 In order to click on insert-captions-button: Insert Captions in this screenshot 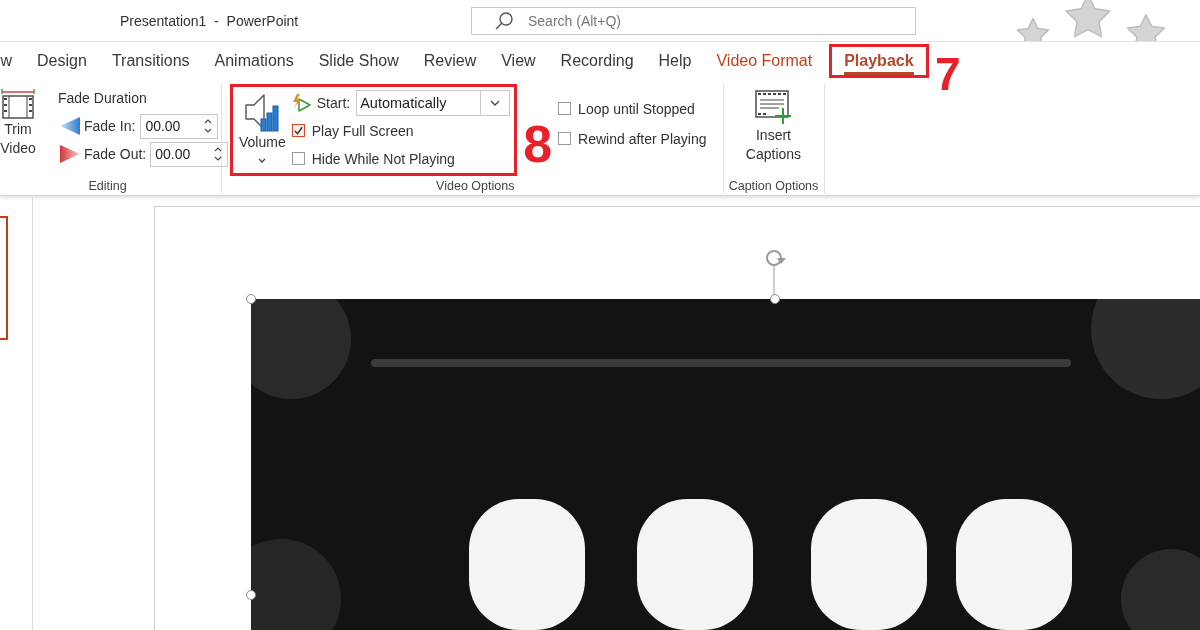, I will do `click(773, 133)`.